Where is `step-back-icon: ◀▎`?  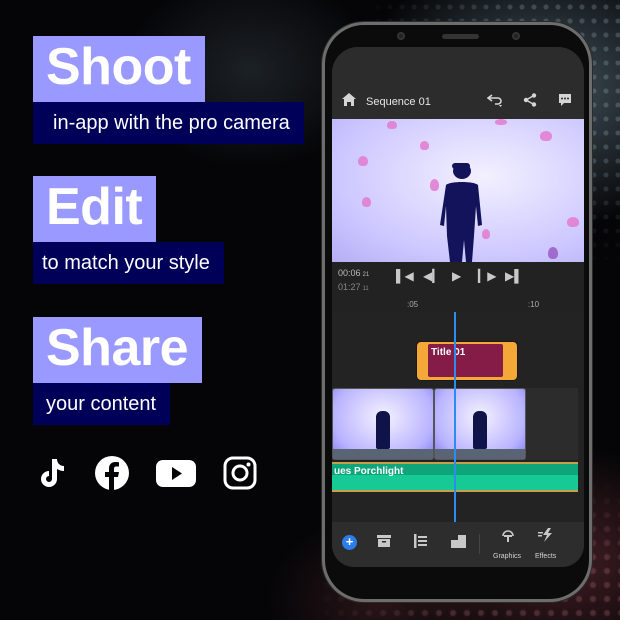 step-back-icon: ◀▎ is located at coordinates (432, 276).